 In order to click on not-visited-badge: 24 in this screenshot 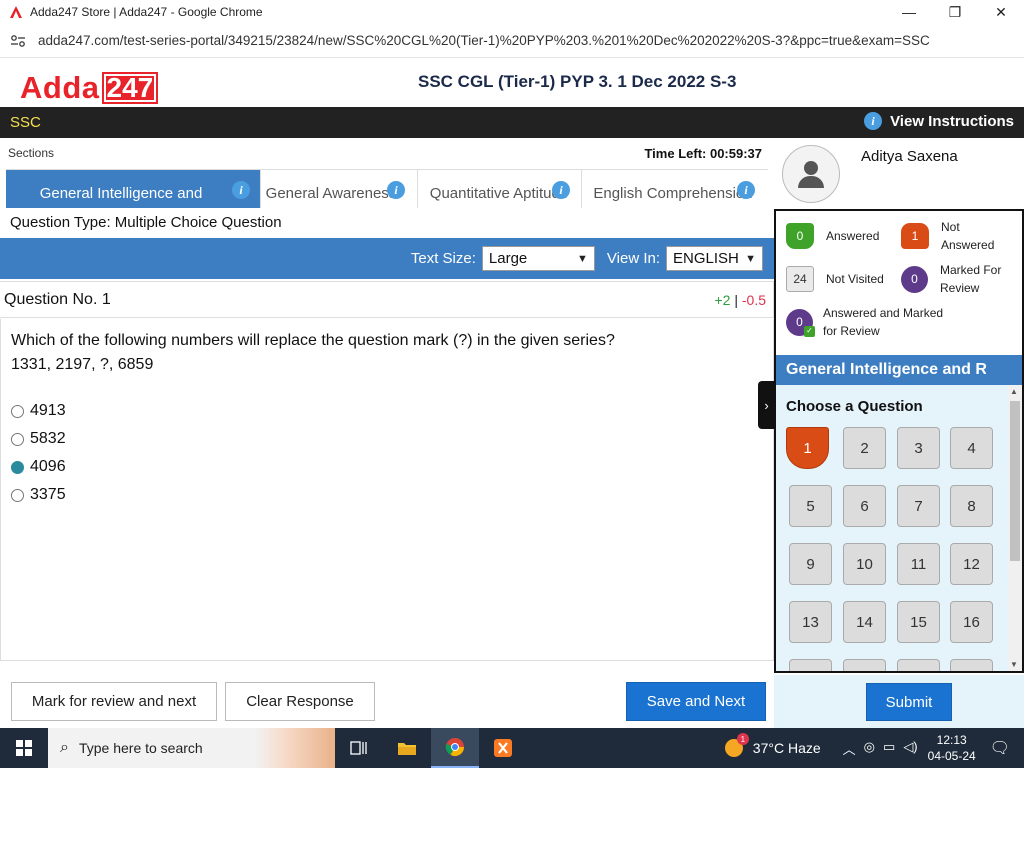, I will do `click(800, 279)`.